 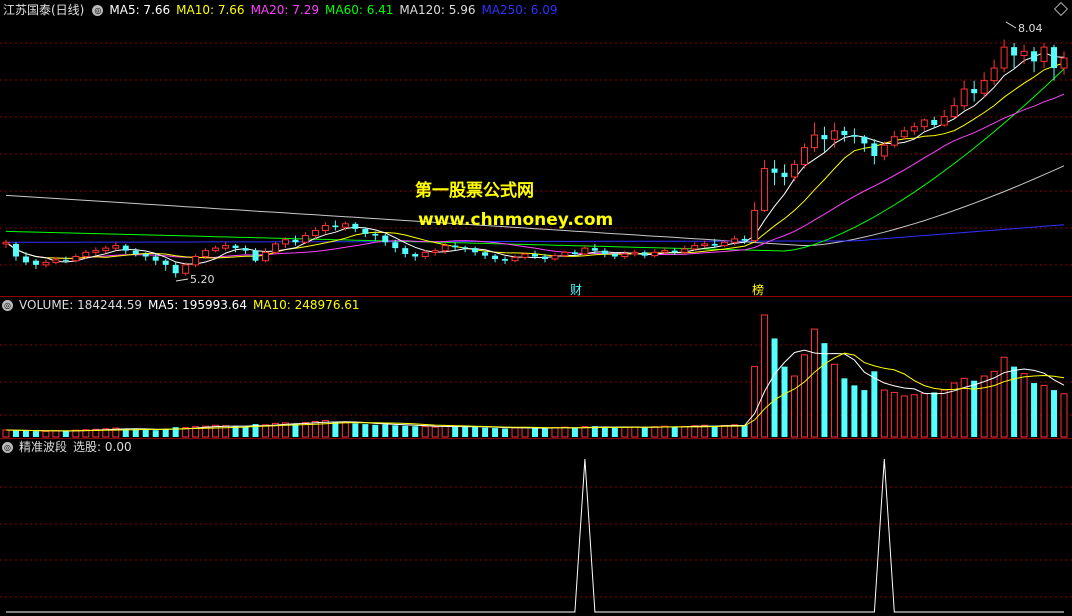 I want to click on volume-ma10: MA10: 248976.61, so click(x=306, y=305).